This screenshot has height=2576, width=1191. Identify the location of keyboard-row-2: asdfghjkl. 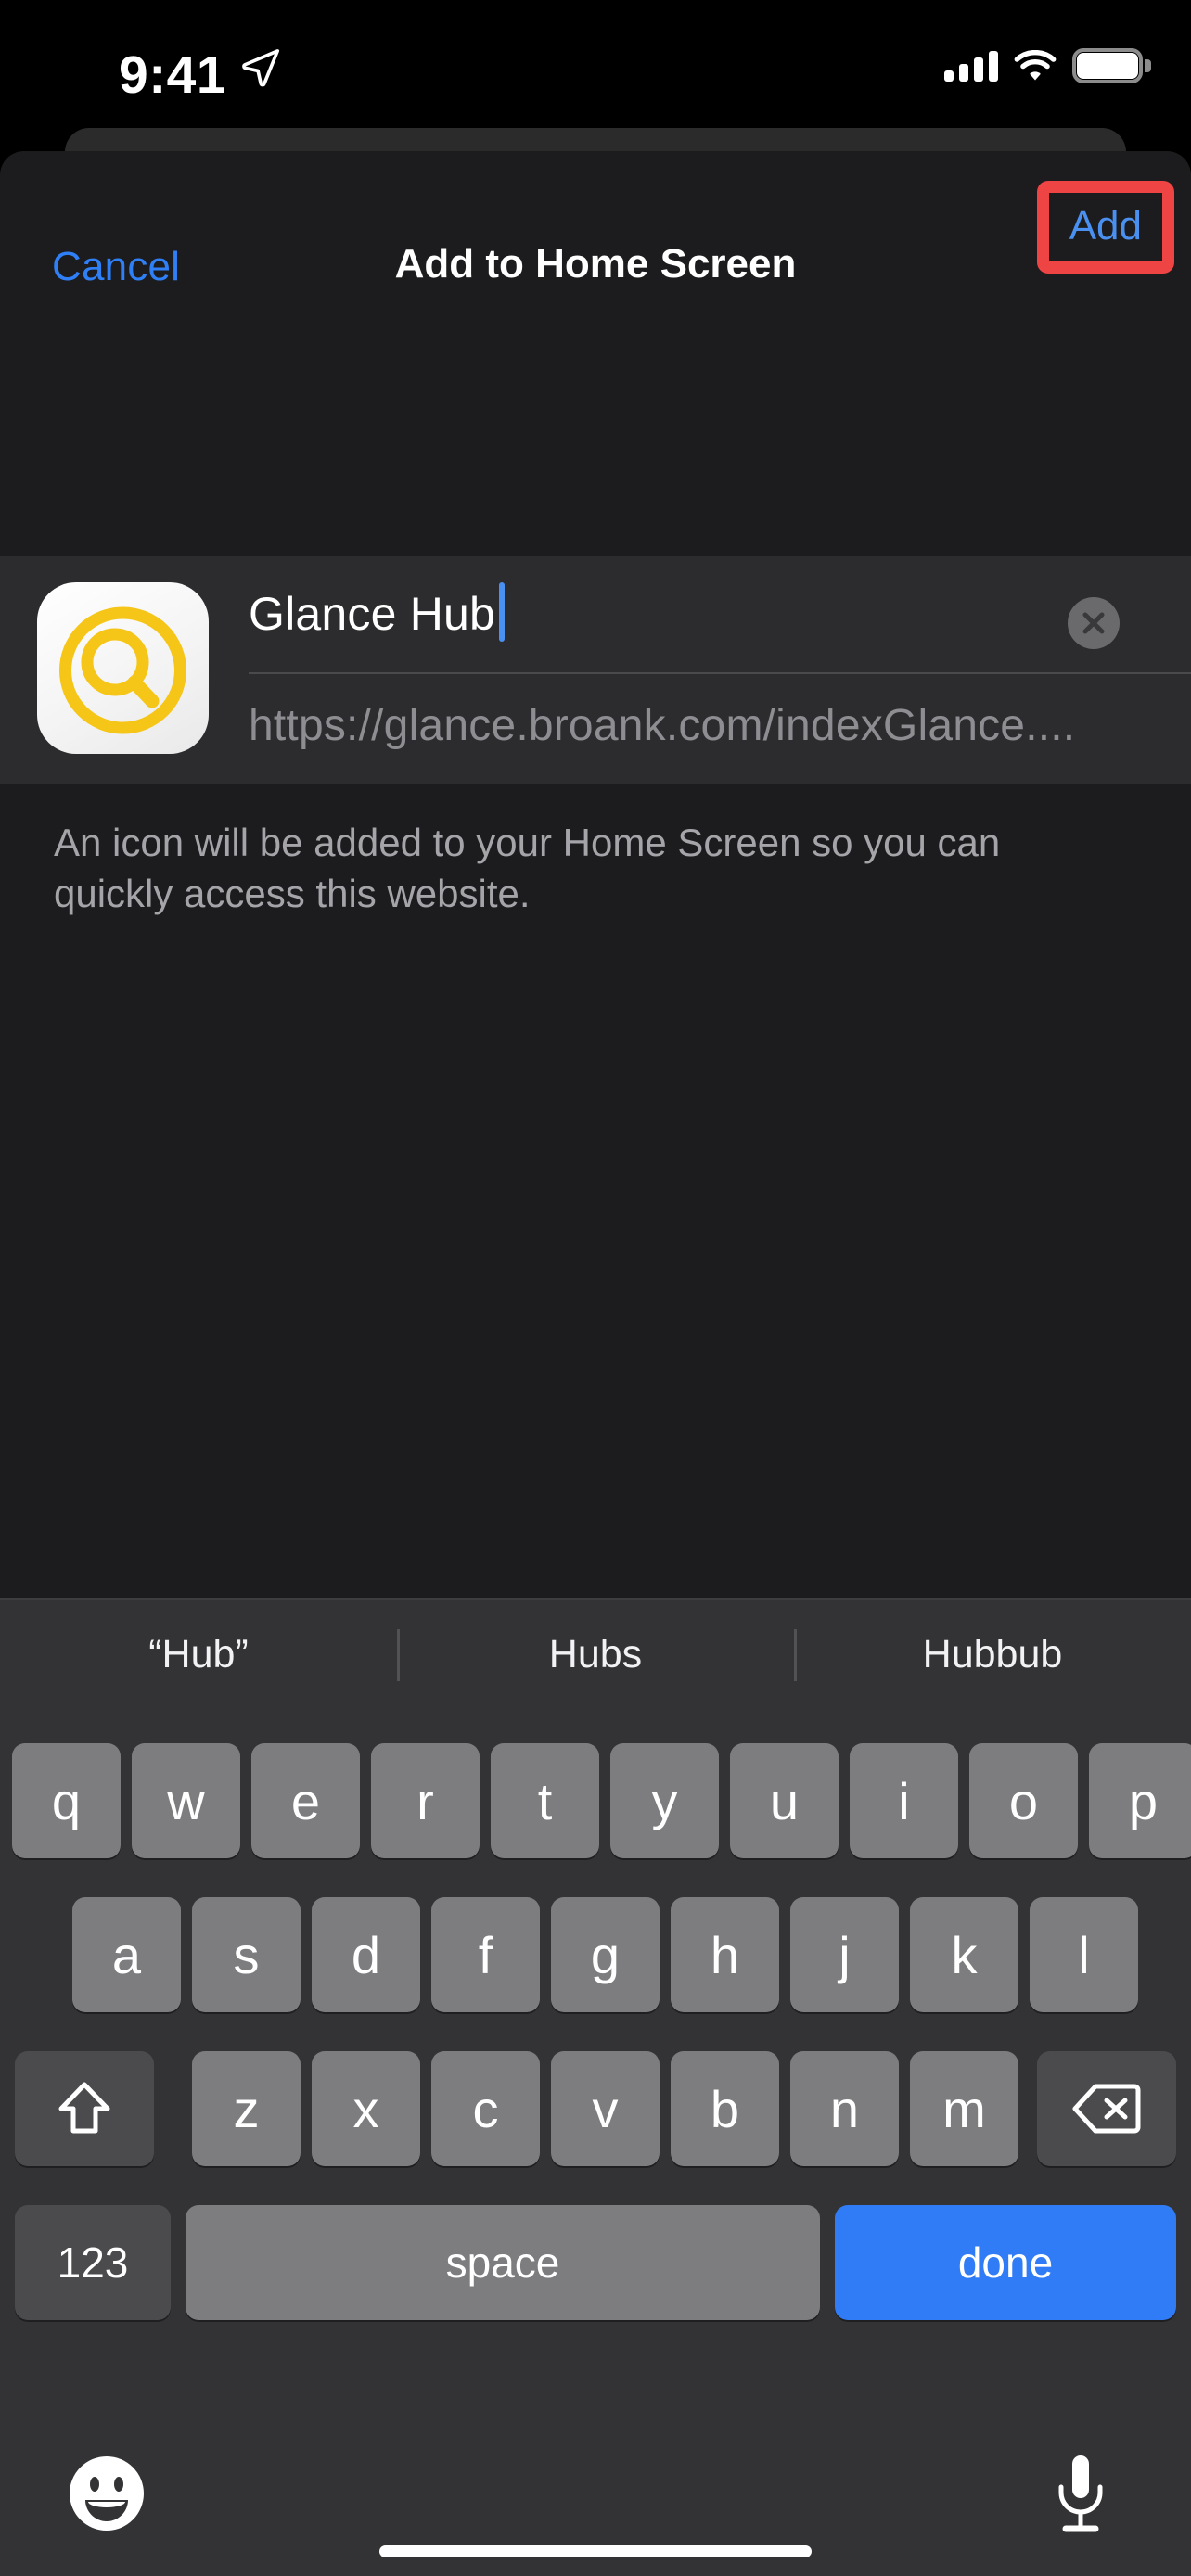
(595, 1954).